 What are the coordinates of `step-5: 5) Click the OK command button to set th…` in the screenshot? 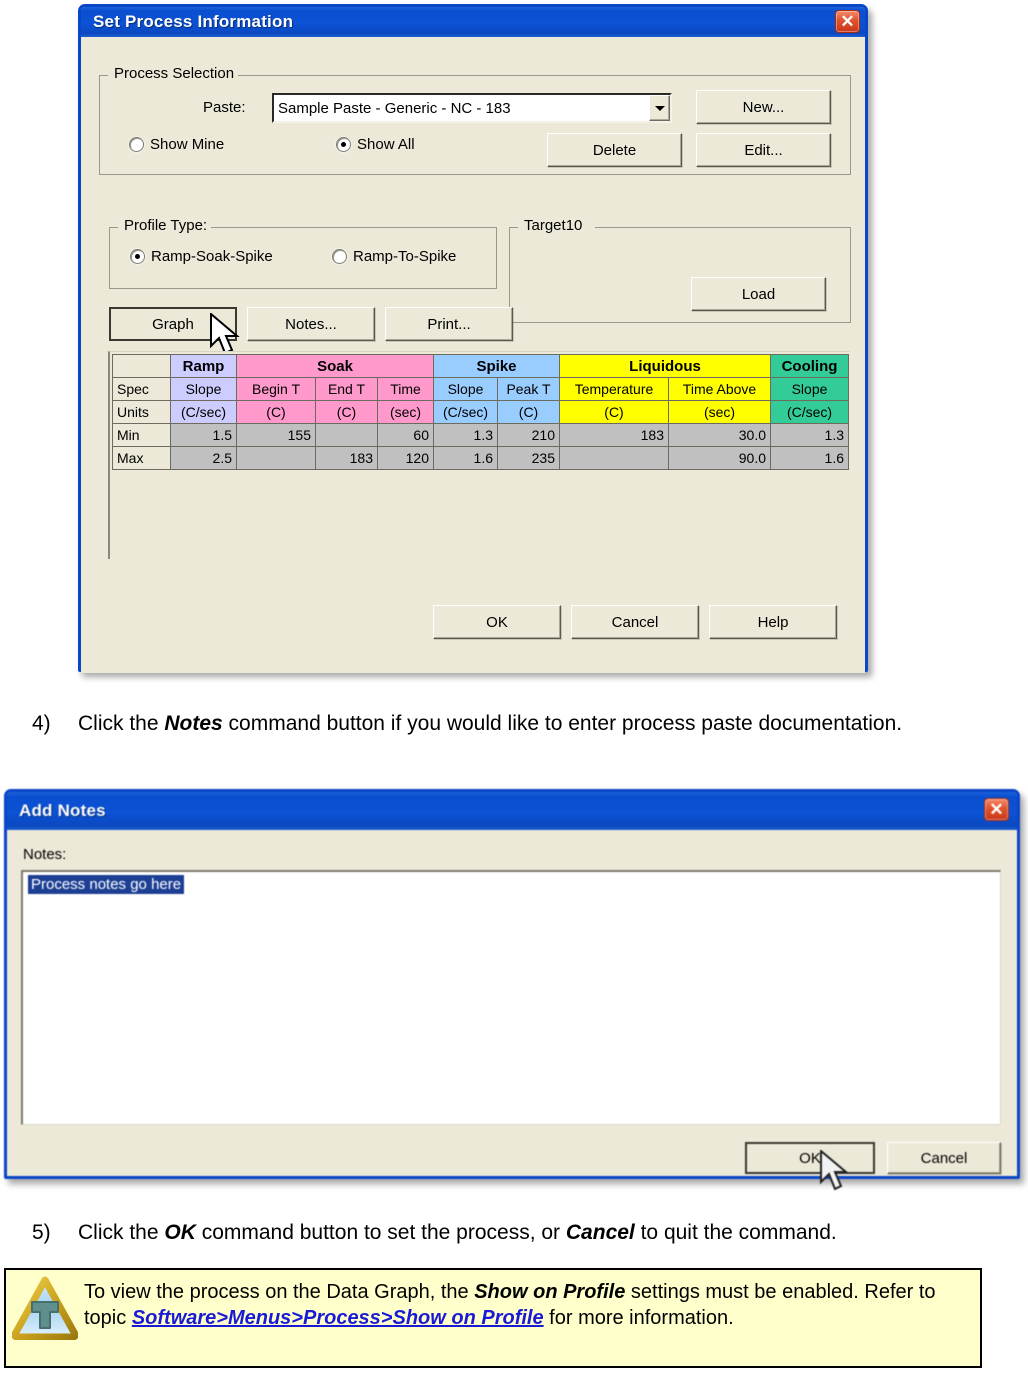 It's located at (527, 1233).